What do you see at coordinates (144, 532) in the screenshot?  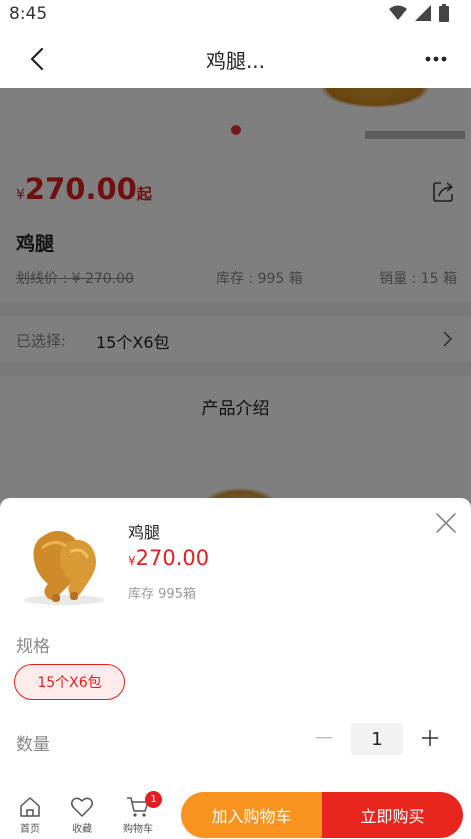 I see `sheet-product-name: 鸡腿` at bounding box center [144, 532].